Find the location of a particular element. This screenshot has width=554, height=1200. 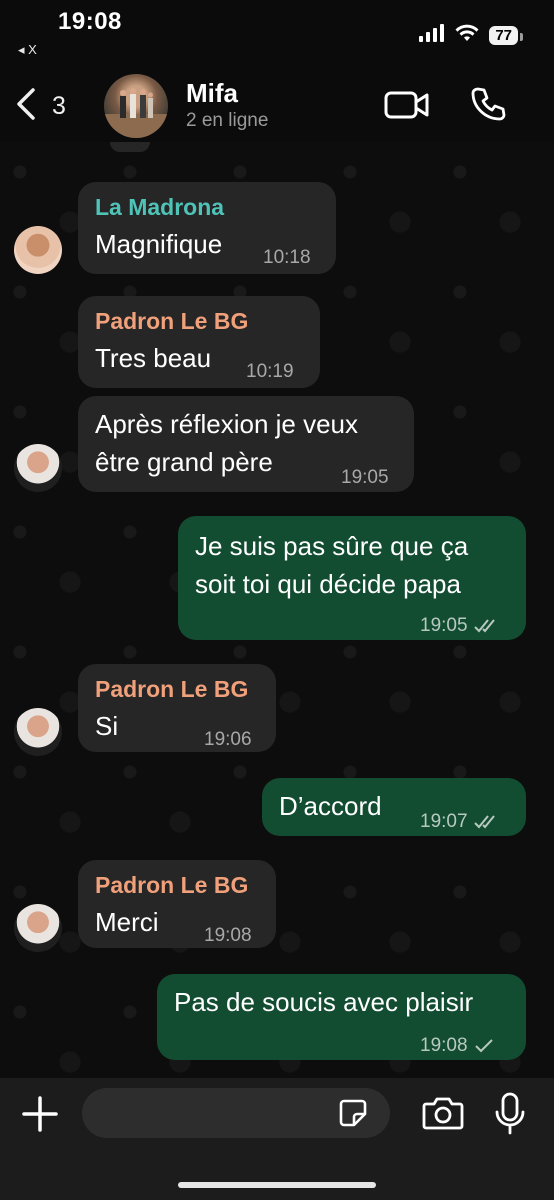

message-text: Tres beau is located at coordinates (153, 358).